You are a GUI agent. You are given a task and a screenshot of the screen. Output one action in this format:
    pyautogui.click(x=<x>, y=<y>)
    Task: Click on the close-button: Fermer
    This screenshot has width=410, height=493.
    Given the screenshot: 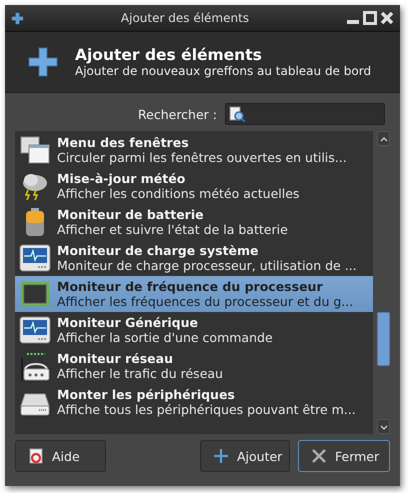 What is the action you would take?
    pyautogui.click(x=344, y=456)
    